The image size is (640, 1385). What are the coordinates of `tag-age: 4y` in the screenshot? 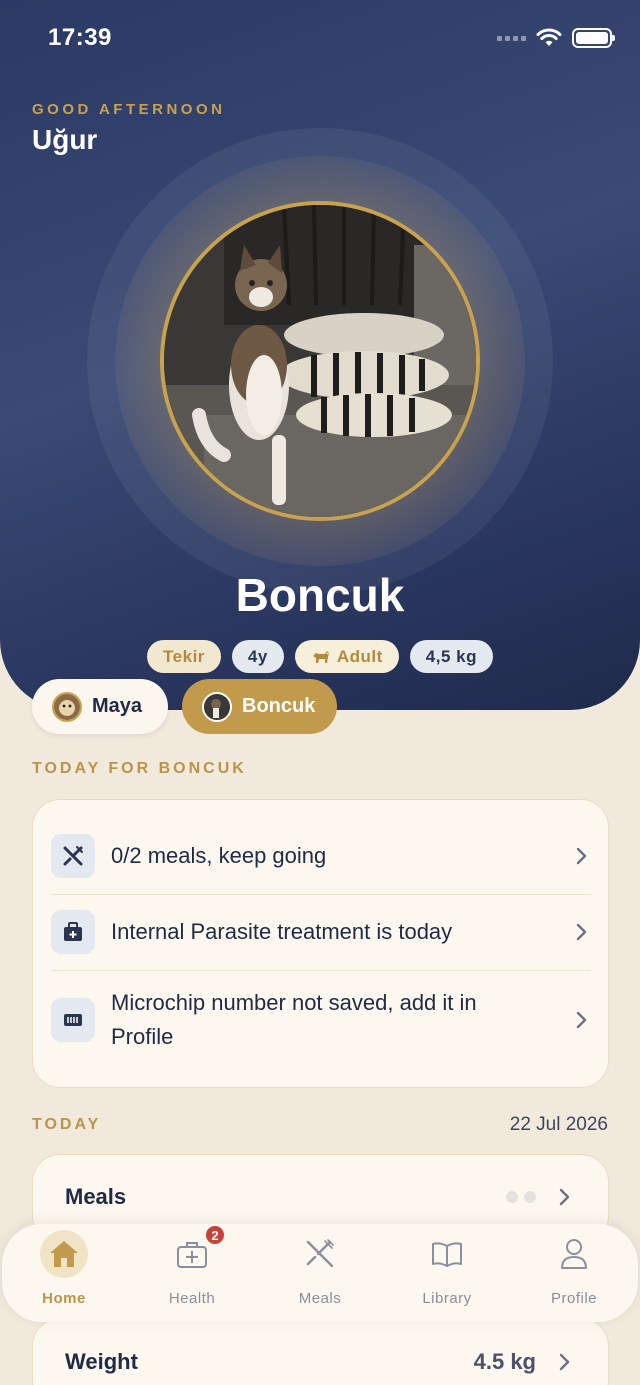 It's located at (257, 656).